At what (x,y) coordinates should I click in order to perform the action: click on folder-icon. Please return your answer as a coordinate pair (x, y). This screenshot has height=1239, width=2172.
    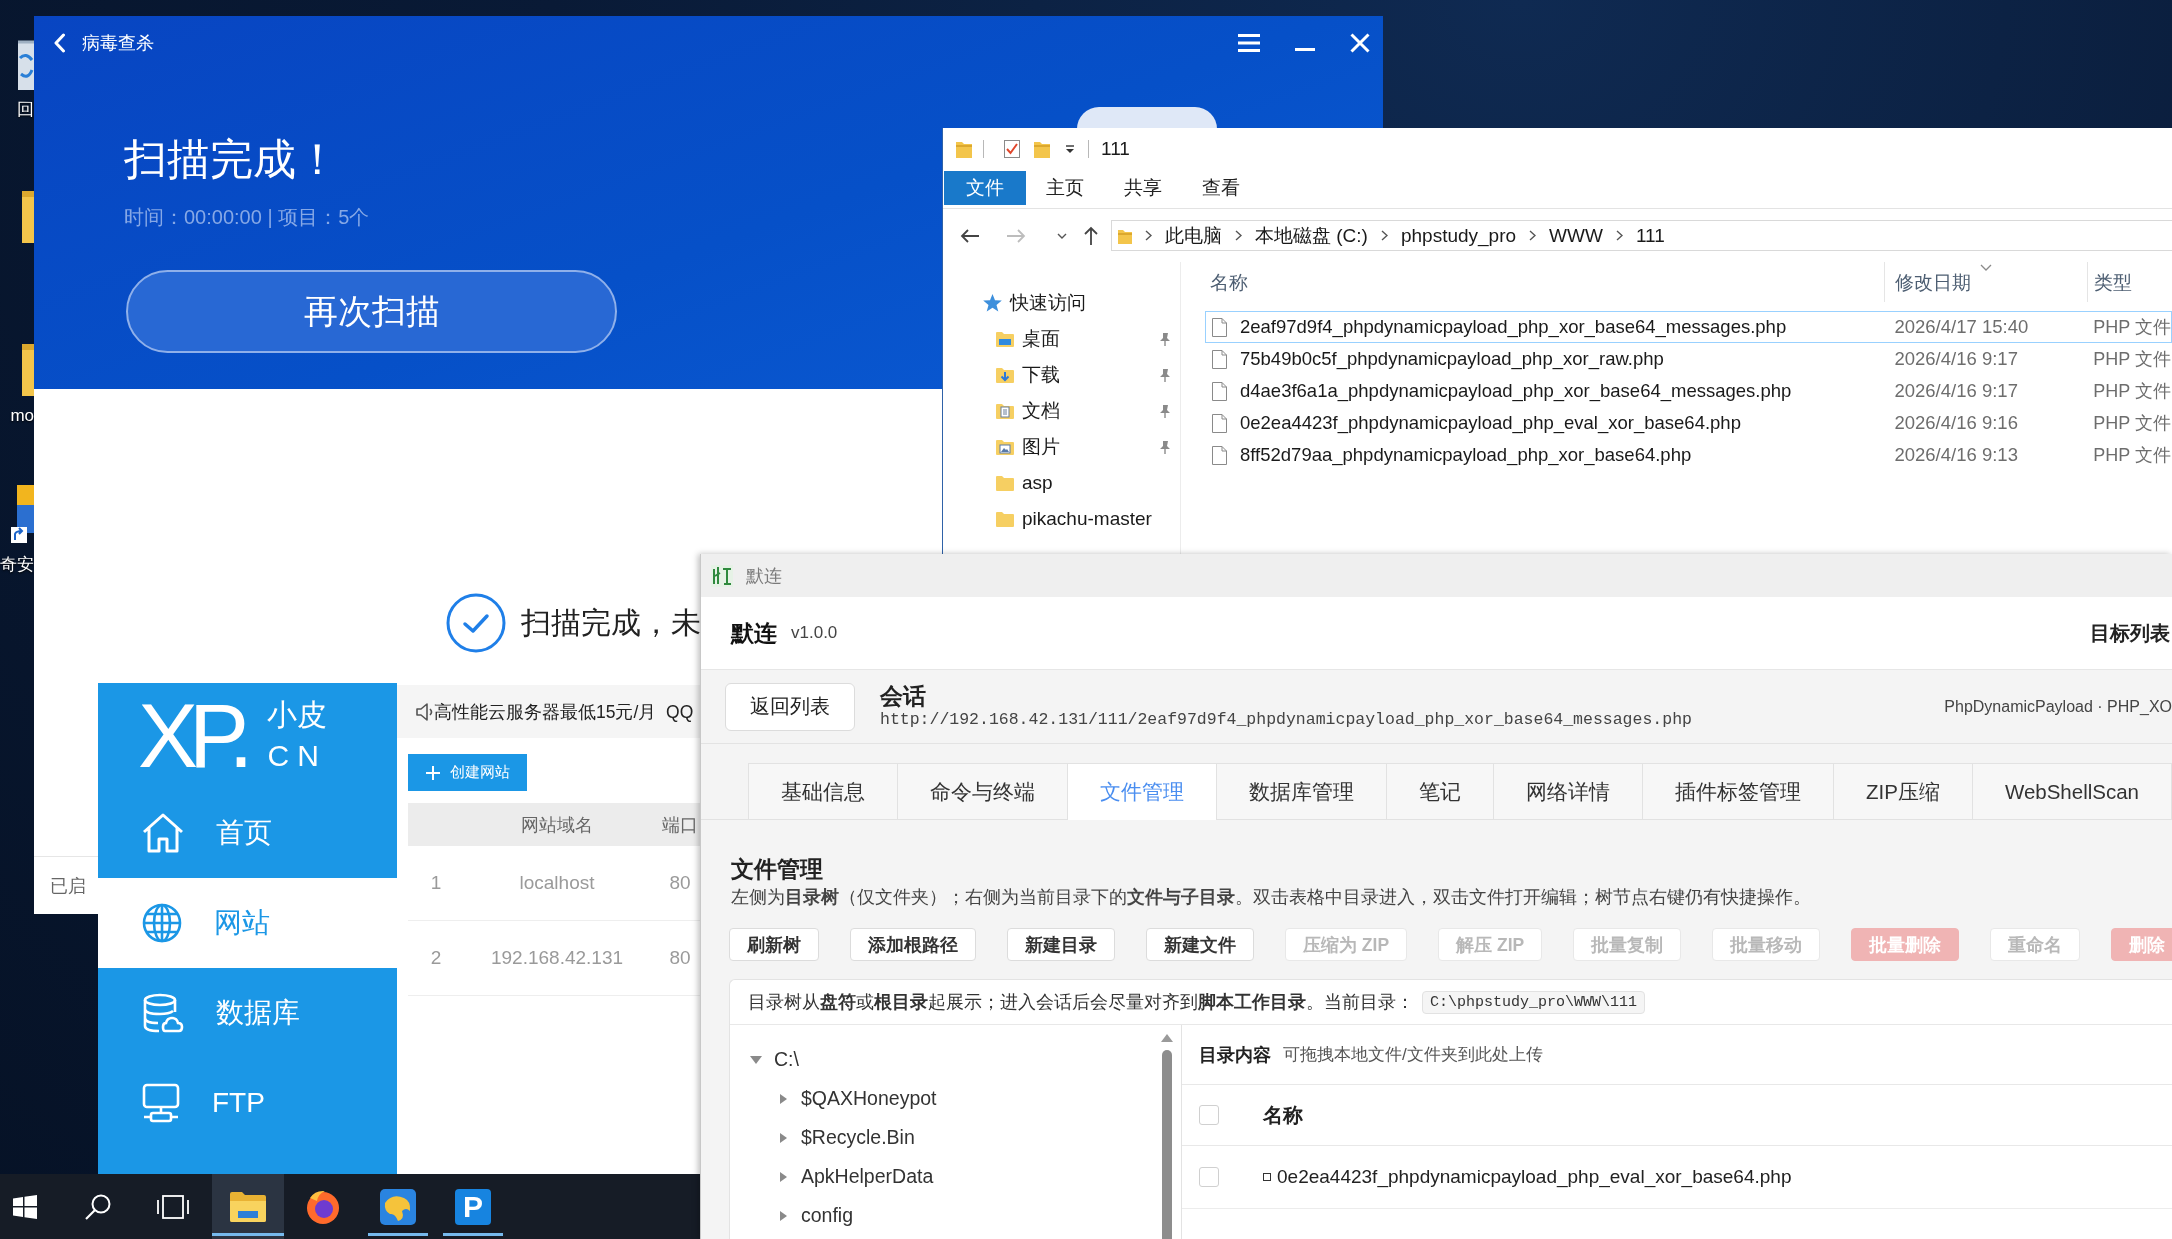
    Looking at the image, I should click on (248, 1206).